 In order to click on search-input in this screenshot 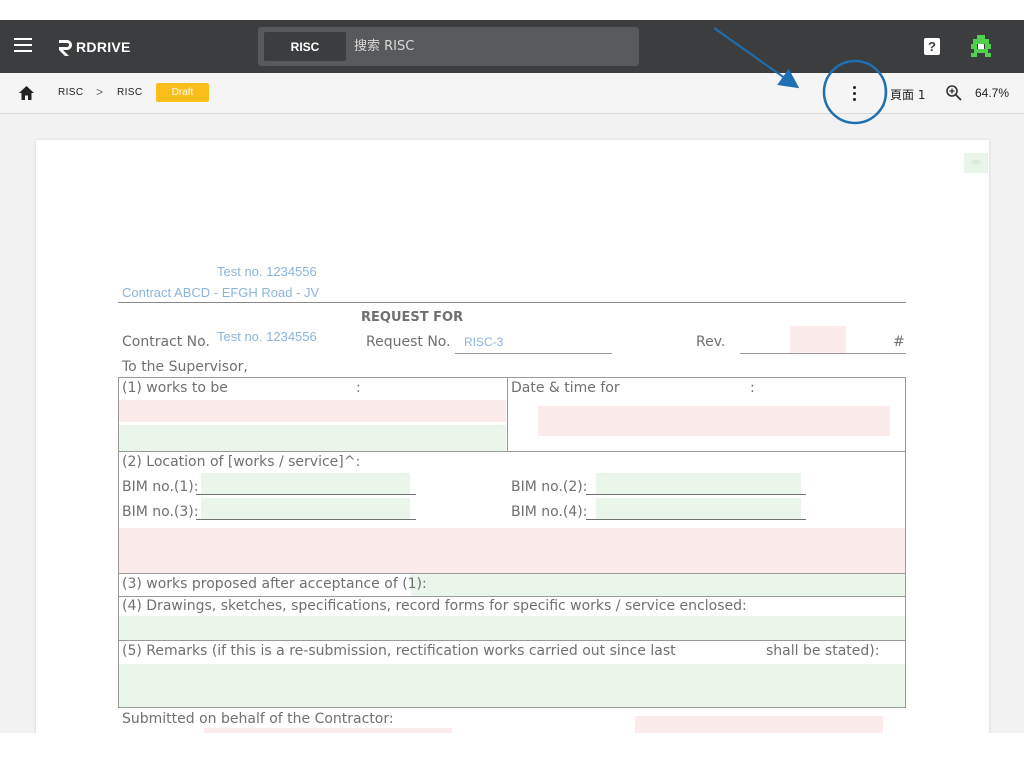, I will do `click(489, 46)`.